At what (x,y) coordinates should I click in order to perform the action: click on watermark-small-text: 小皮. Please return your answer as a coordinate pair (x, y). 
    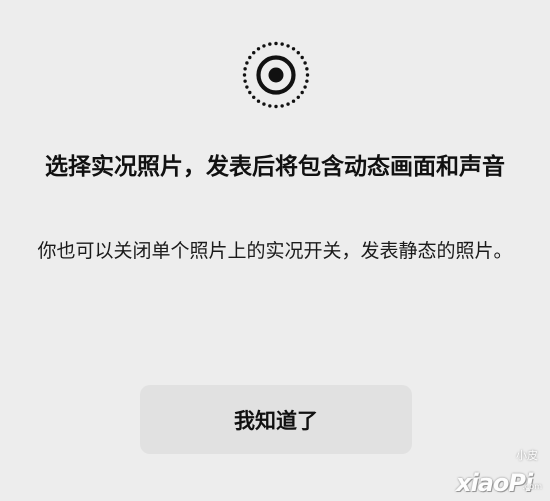
    Looking at the image, I should click on (527, 455).